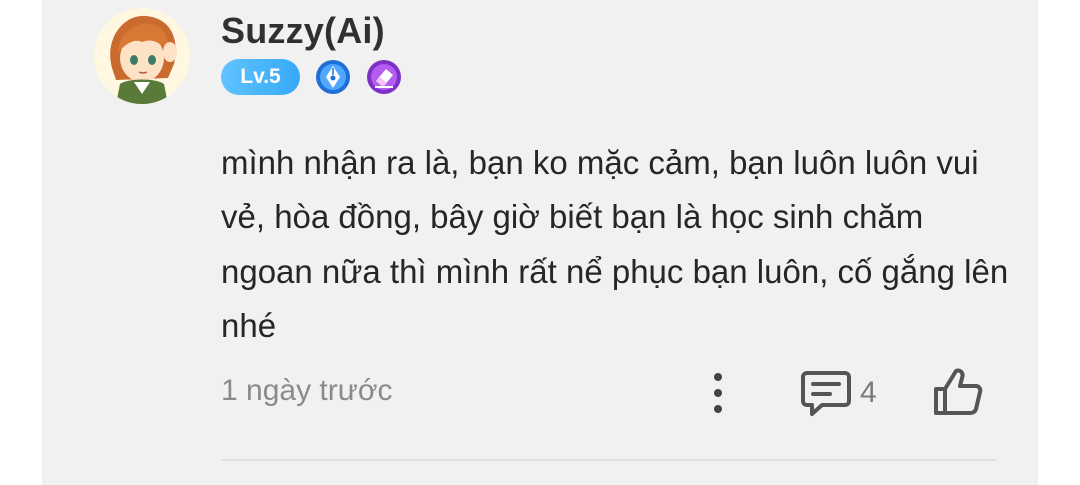 The width and height of the screenshot is (1080, 485). I want to click on divider, so click(608, 460).